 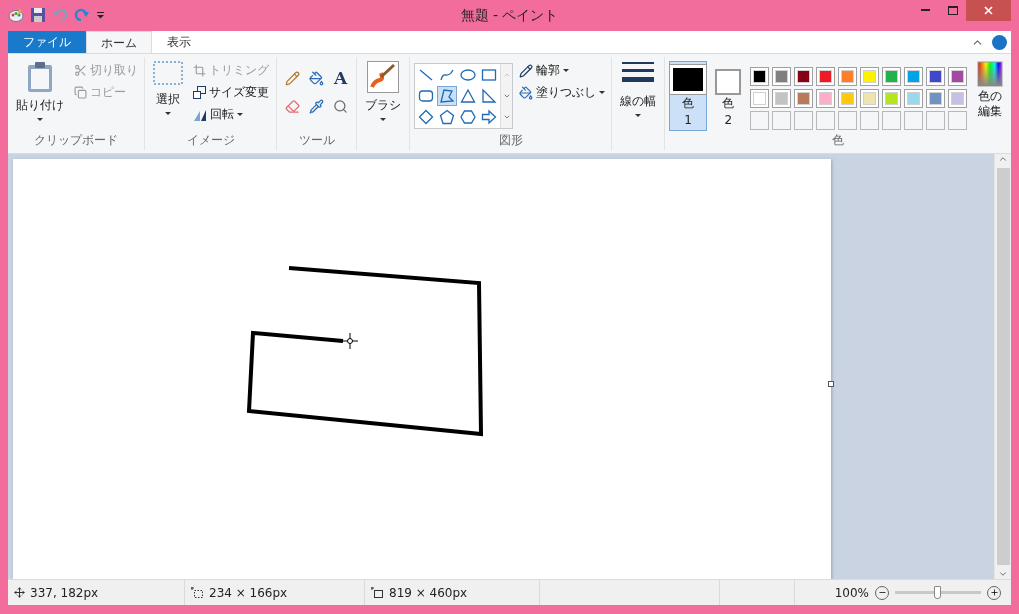 What do you see at coordinates (468, 96) in the screenshot?
I see `triangle-shape-icon` at bounding box center [468, 96].